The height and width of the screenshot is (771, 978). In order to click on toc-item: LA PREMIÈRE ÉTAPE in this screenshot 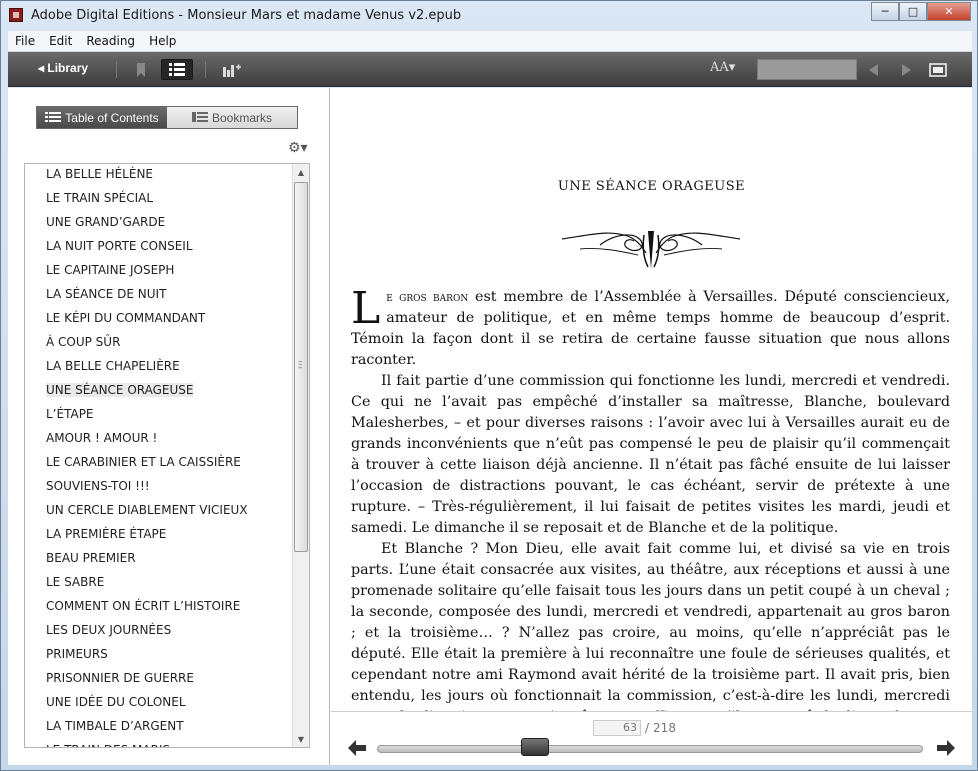, I will do `click(159, 536)`.